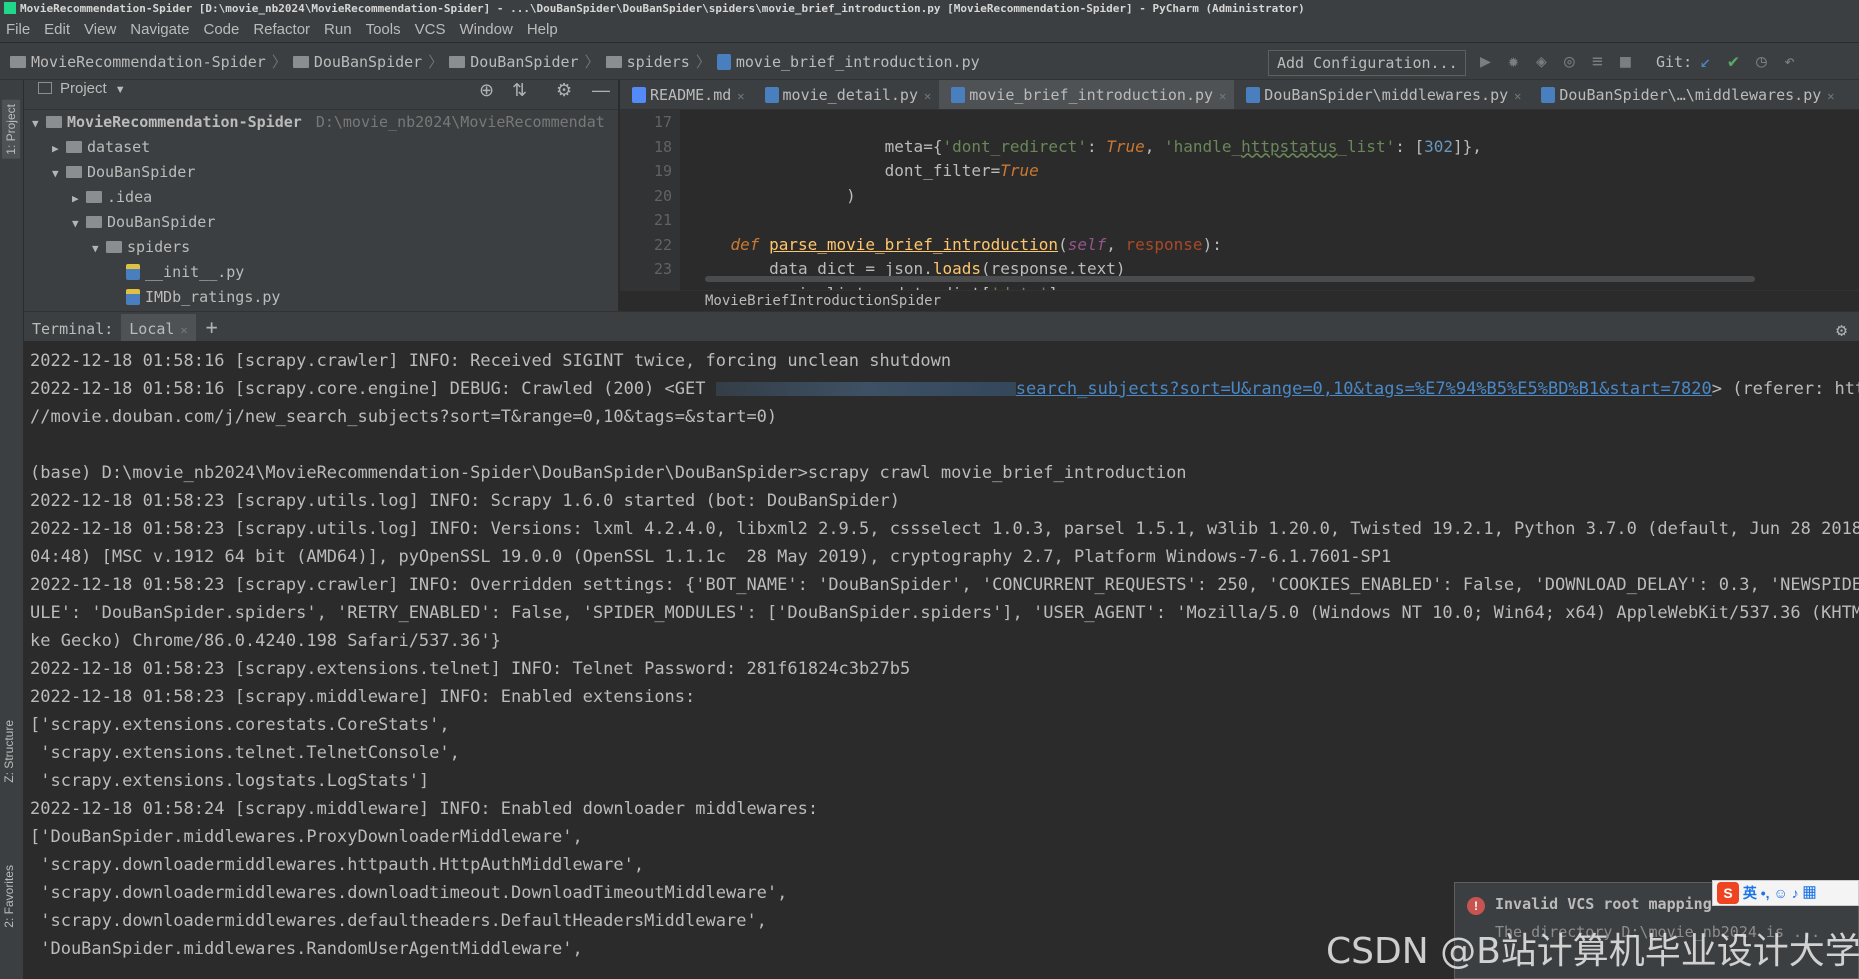  Describe the element at coordinates (120, 90) in the screenshot. I see `chevron-down-icon: ▼` at that location.